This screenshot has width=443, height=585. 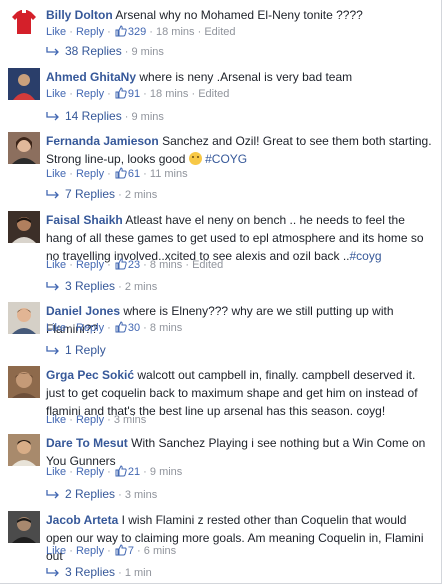 What do you see at coordinates (160, 551) in the screenshot?
I see `timestamp: 6 mins` at bounding box center [160, 551].